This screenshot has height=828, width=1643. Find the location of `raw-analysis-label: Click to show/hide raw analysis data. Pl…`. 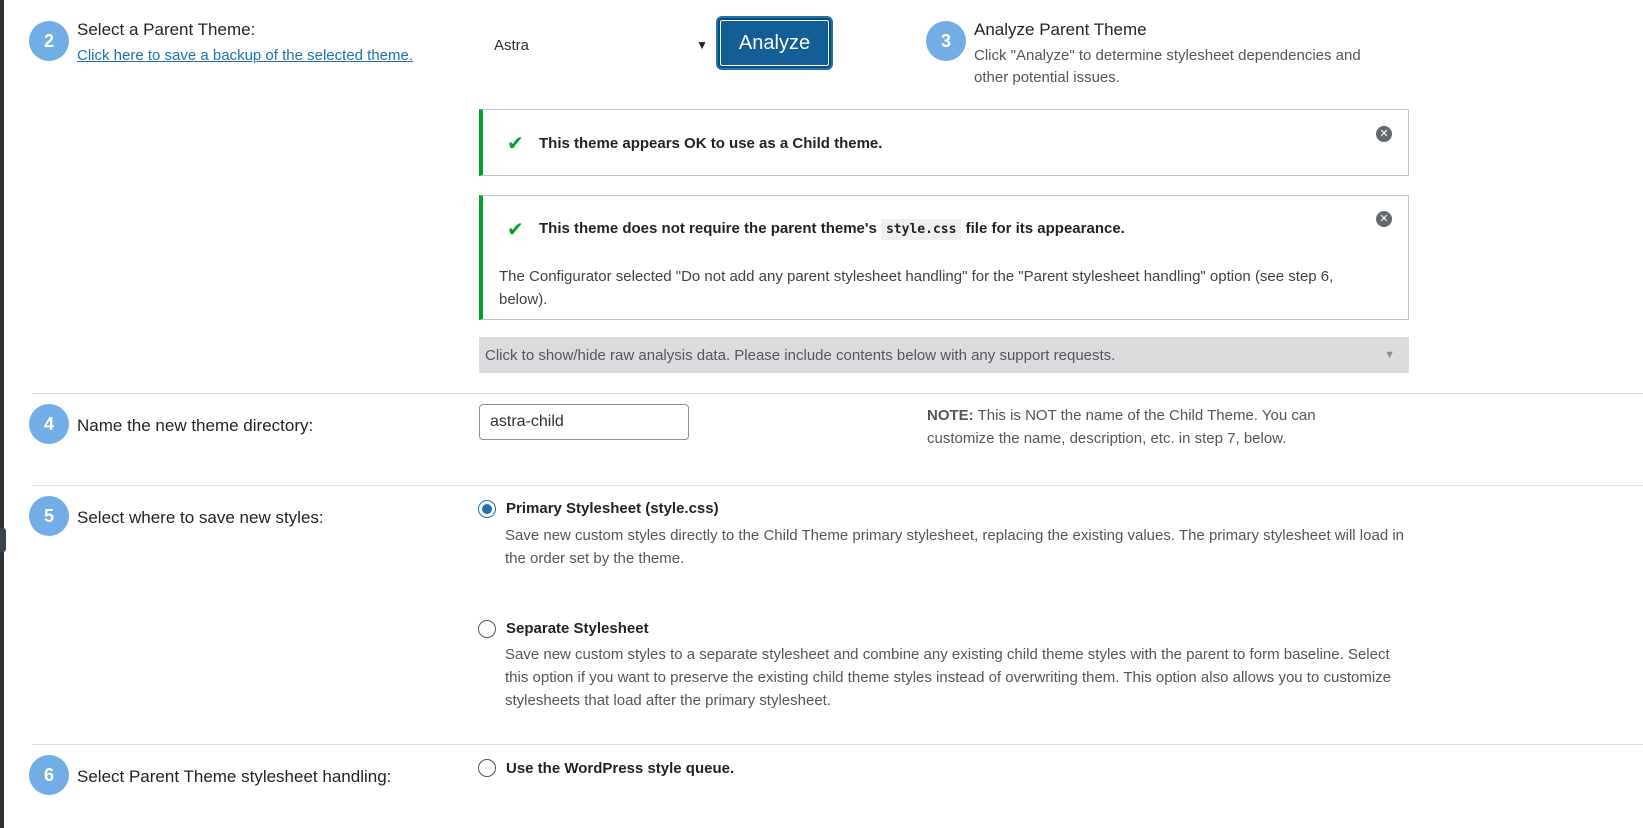

raw-analysis-label: Click to show/hide raw analysis data. Pl… is located at coordinates (800, 355).